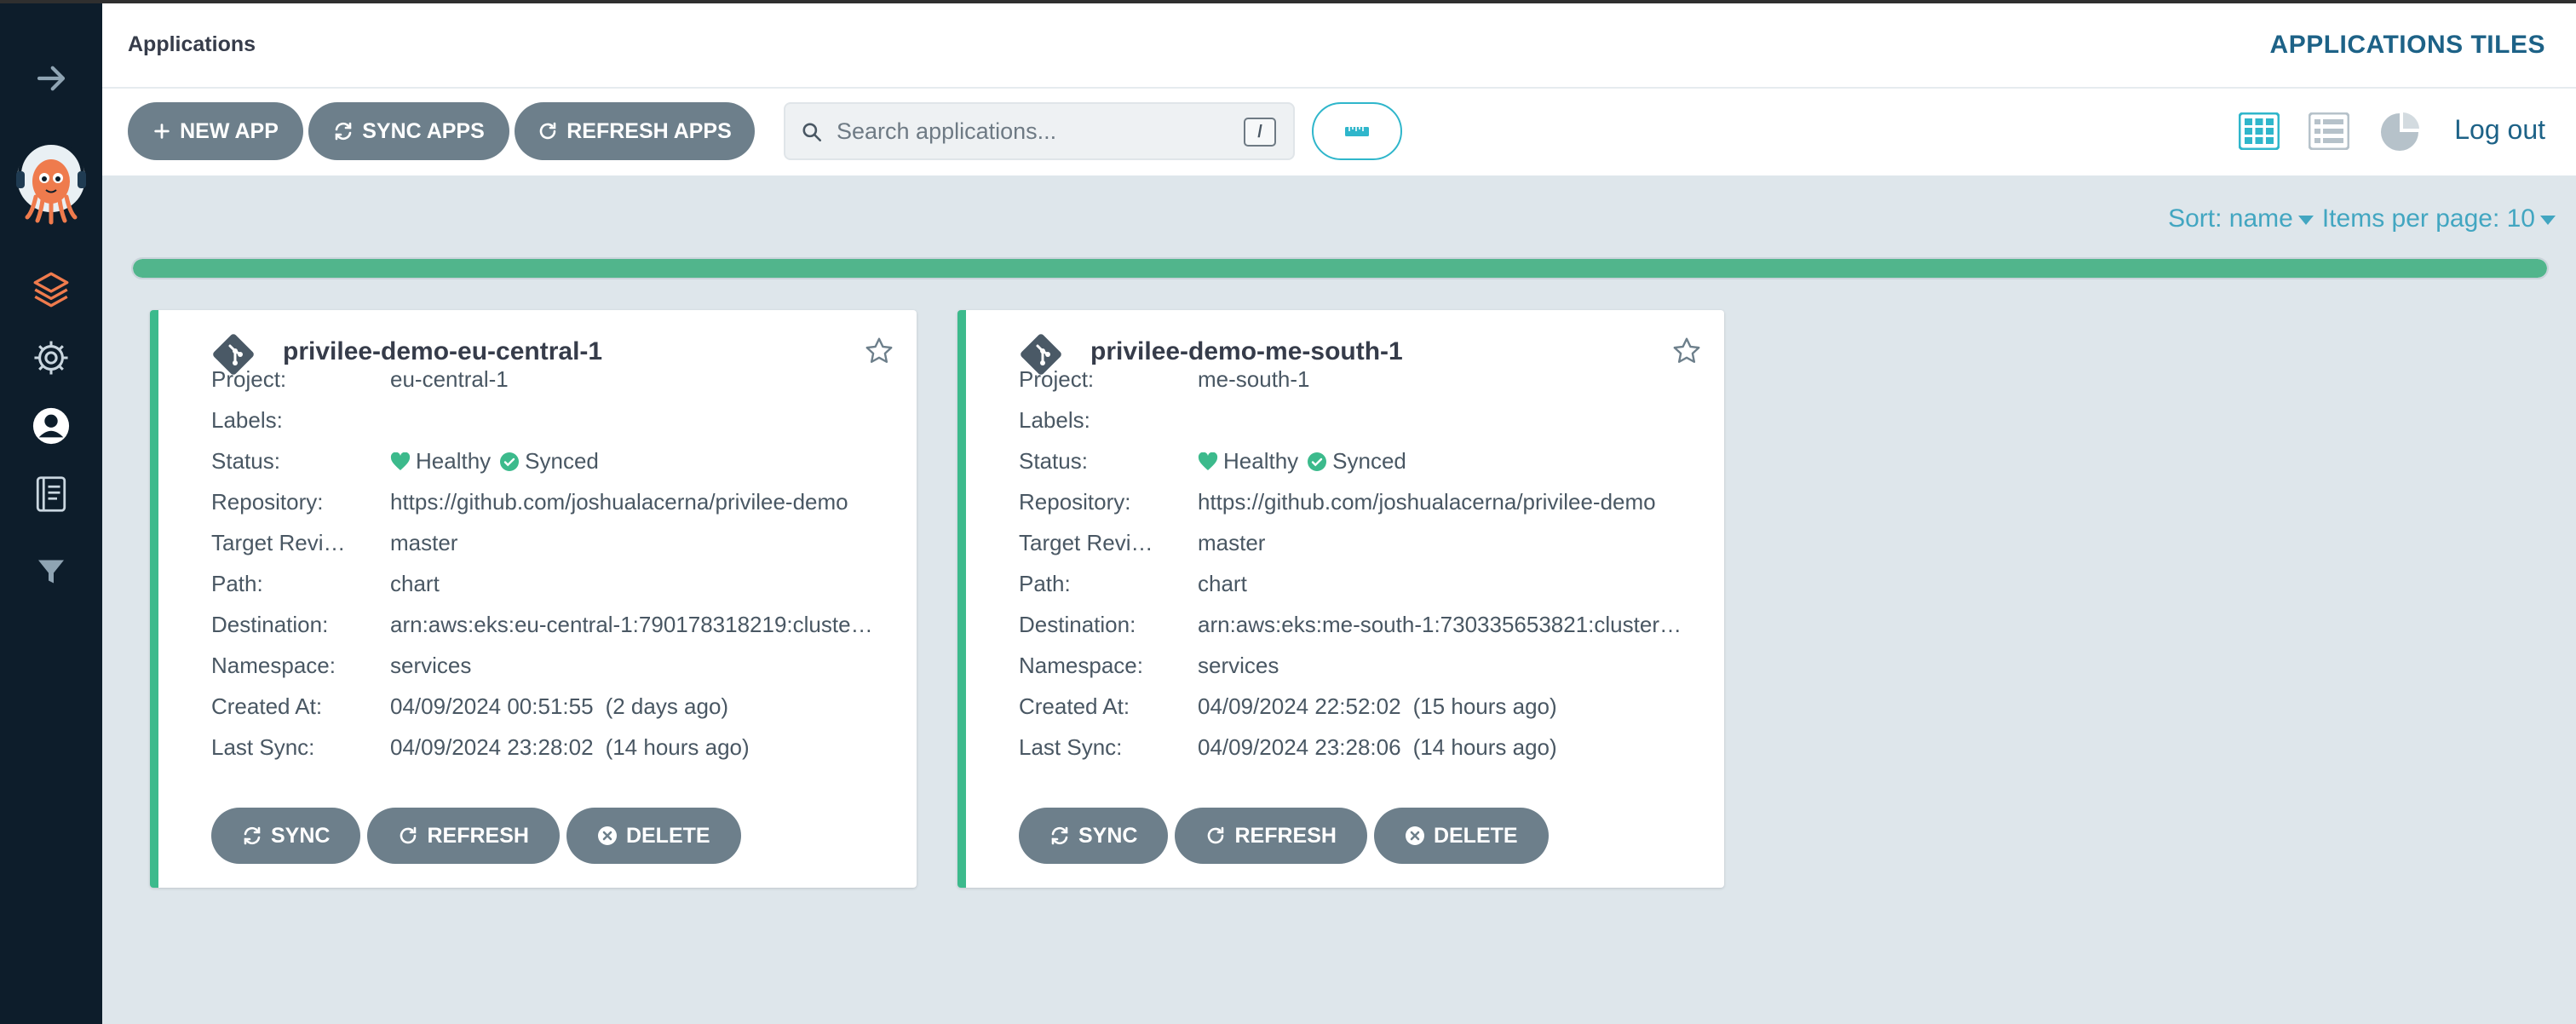  Describe the element at coordinates (633, 747) in the screenshot. I see `last-sync-value: 04/09/2024 23:28:02 (14 hours ago)` at that location.